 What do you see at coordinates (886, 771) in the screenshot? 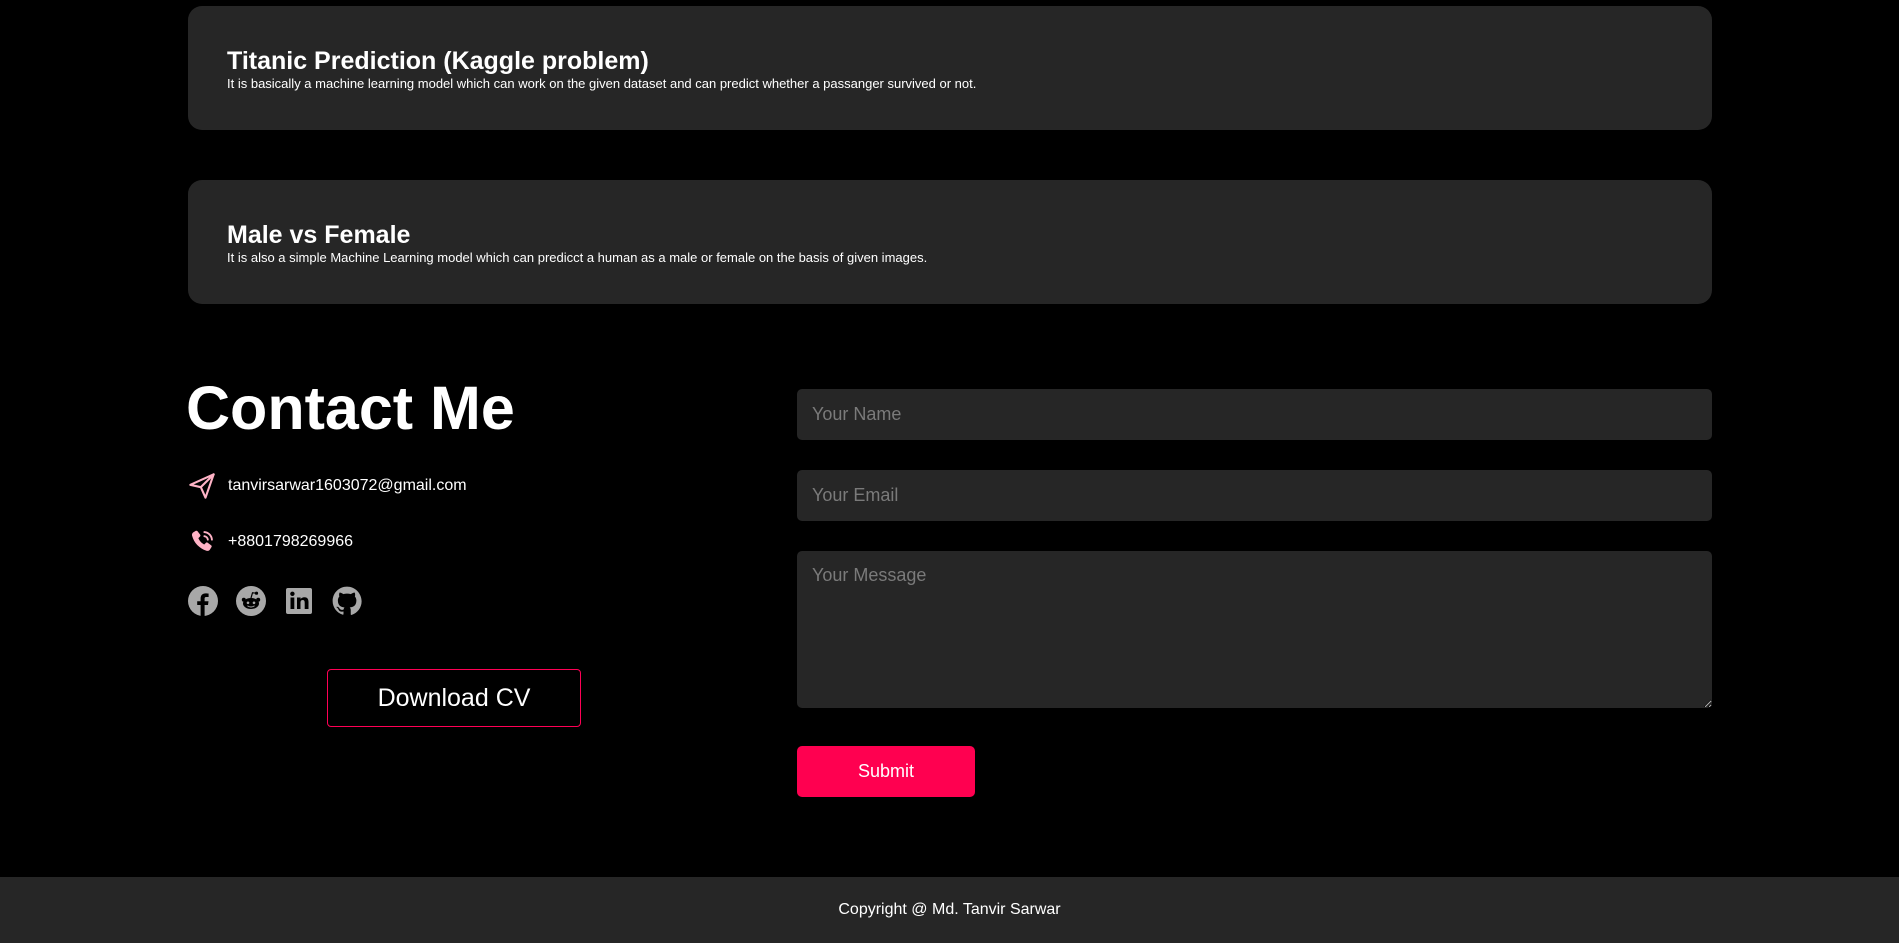
I see `submit-button: Submit` at bounding box center [886, 771].